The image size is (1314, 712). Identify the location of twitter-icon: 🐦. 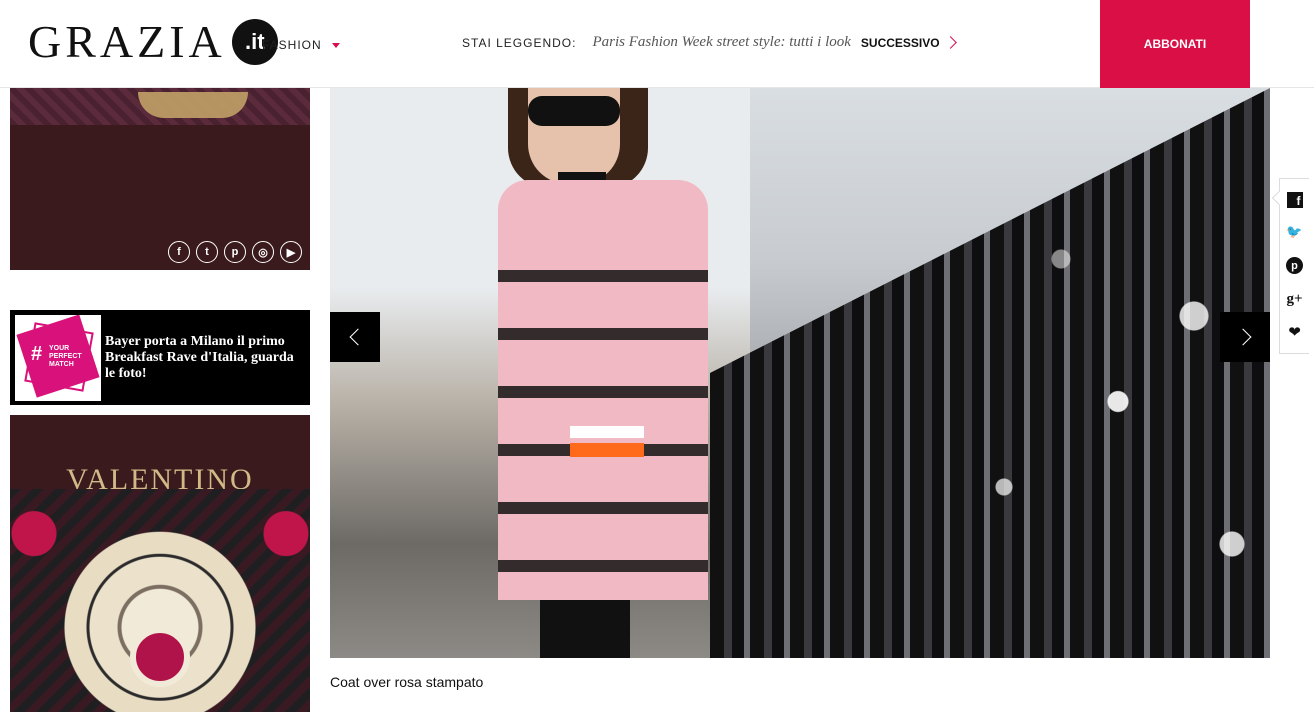
(1294, 233).